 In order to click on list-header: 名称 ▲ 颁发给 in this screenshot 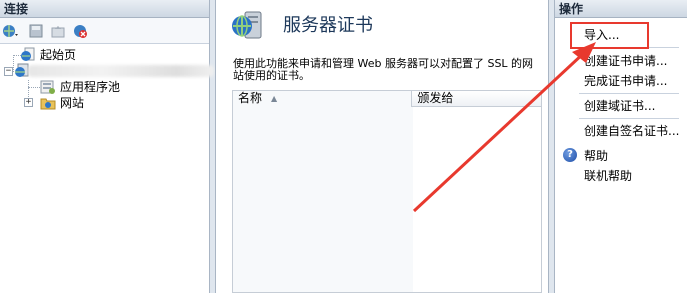, I will do `click(387, 99)`.